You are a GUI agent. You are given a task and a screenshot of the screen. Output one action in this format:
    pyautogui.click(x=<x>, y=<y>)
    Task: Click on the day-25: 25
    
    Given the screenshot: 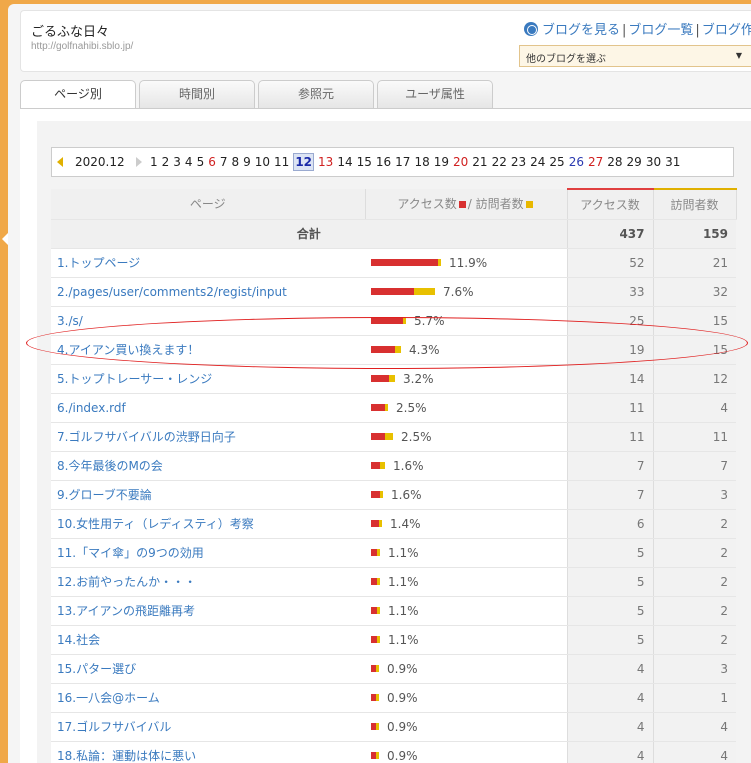 What is the action you would take?
    pyautogui.click(x=556, y=162)
    